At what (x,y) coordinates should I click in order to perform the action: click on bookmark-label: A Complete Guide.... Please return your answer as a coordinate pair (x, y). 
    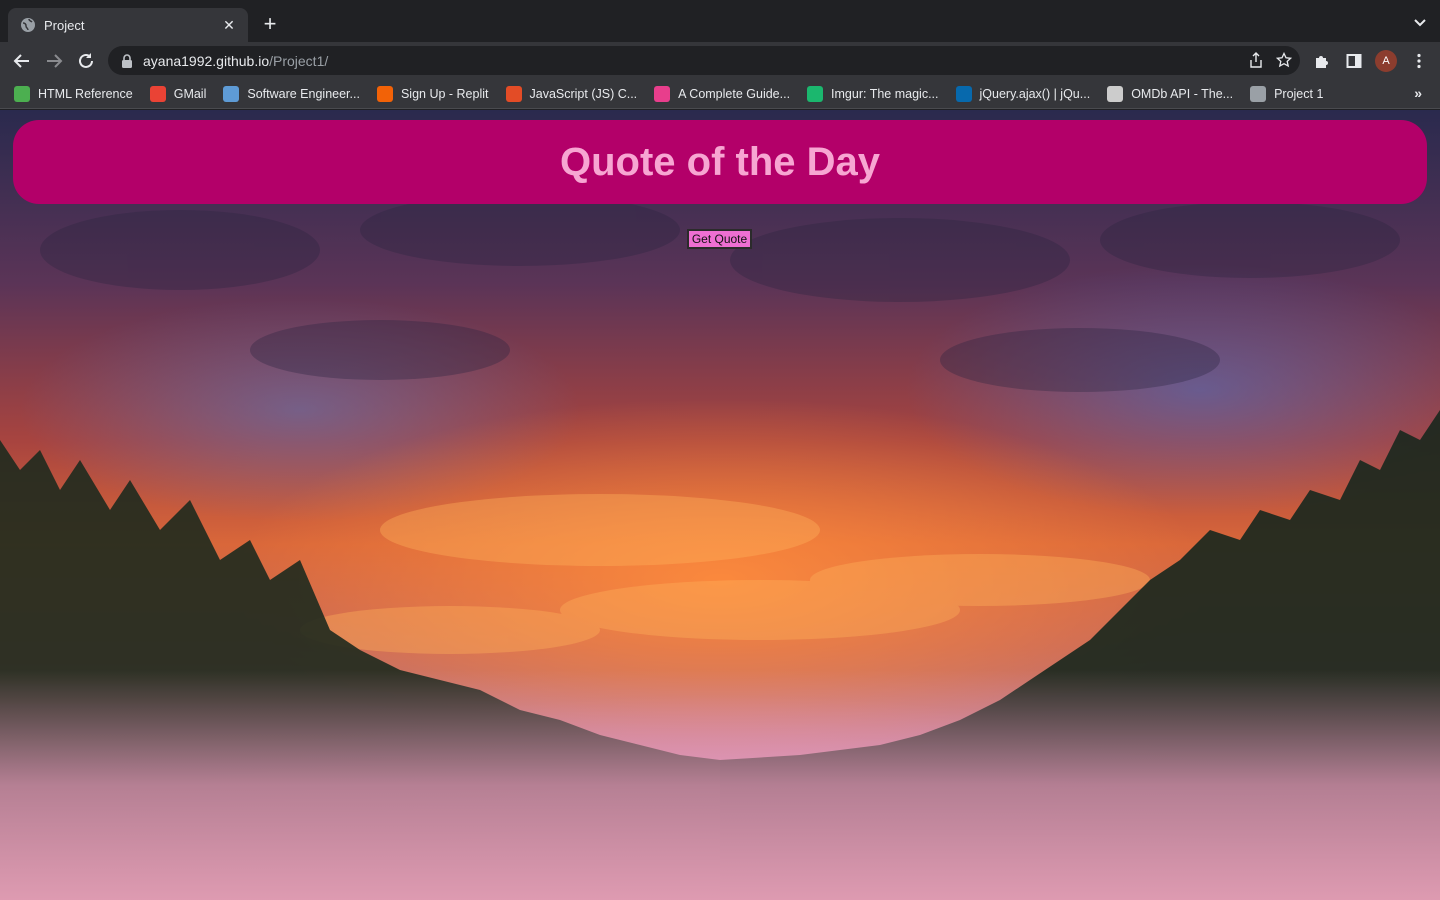
    Looking at the image, I should click on (734, 93).